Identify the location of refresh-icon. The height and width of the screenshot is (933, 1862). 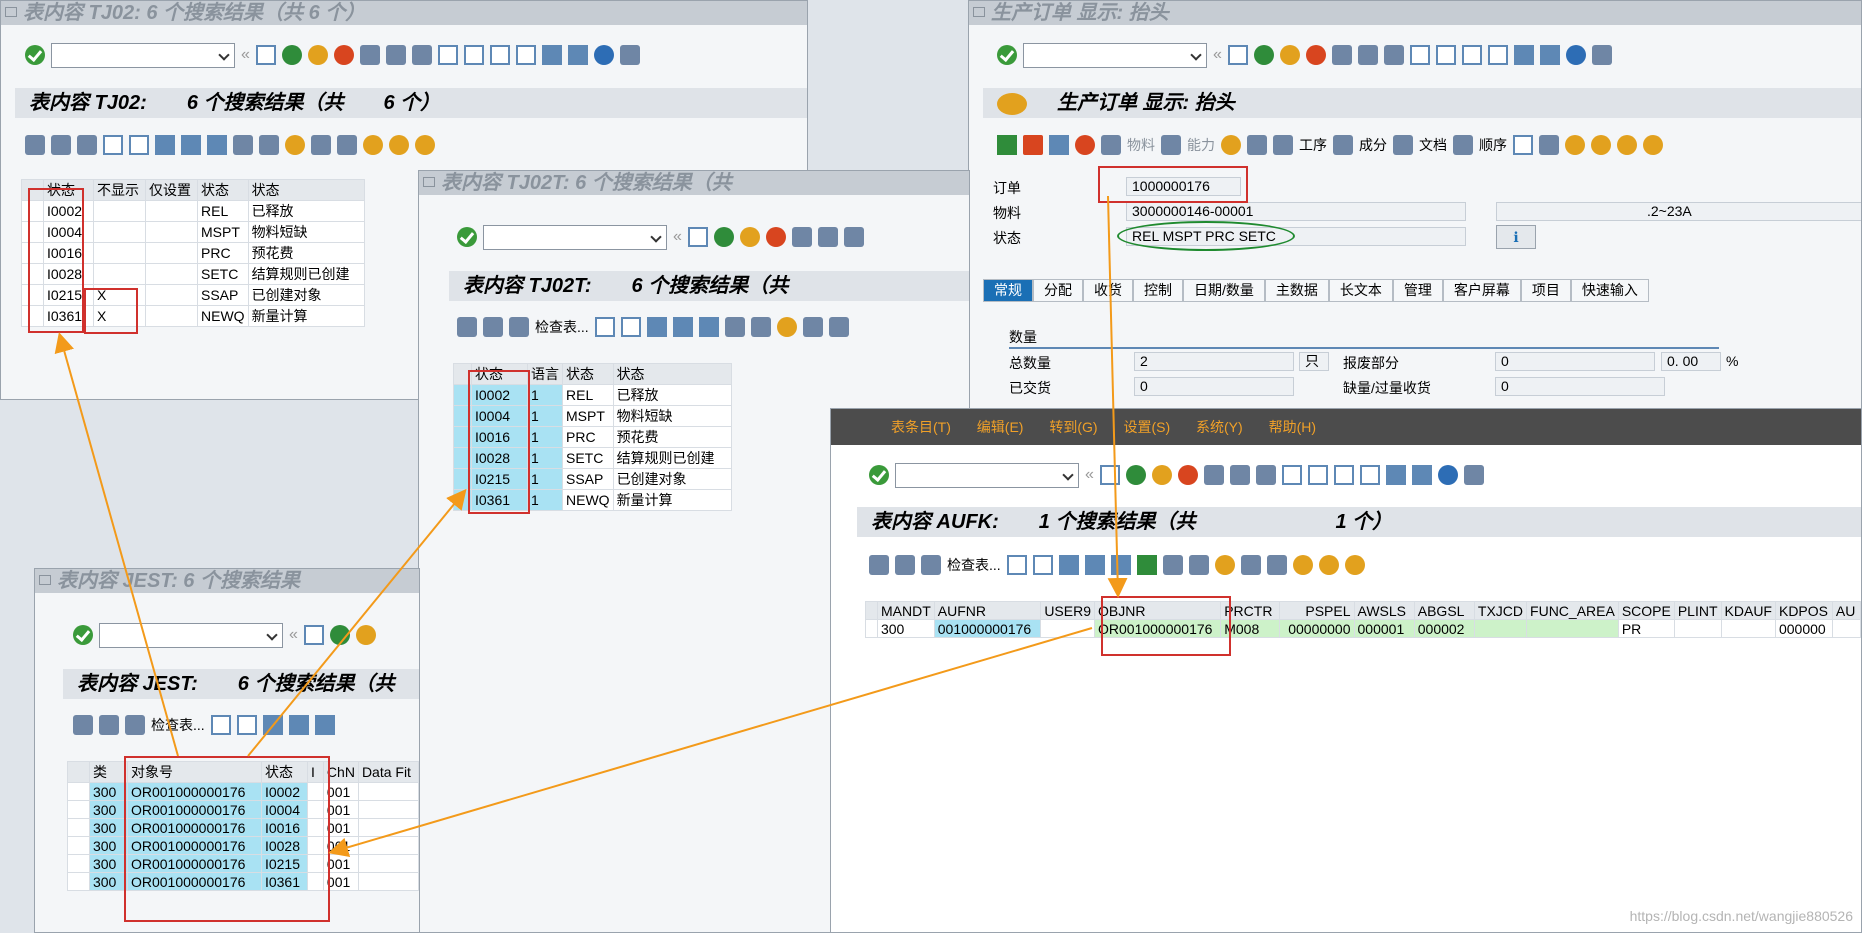
(905, 565).